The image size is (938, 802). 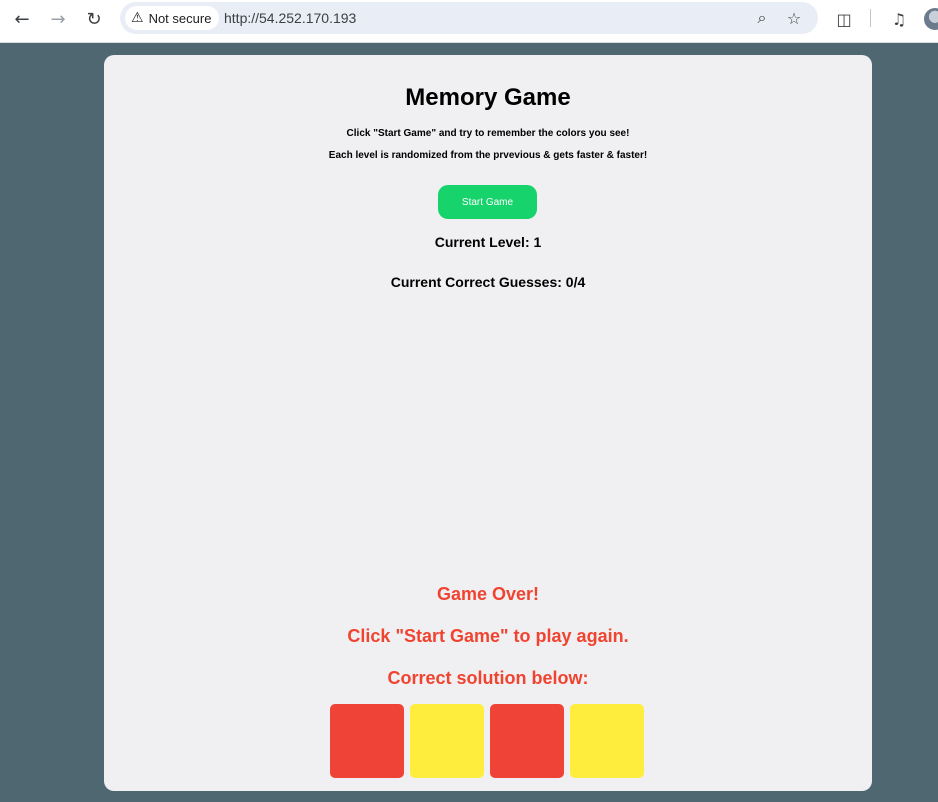 I want to click on extensions-icon: ◫, so click(x=844, y=19).